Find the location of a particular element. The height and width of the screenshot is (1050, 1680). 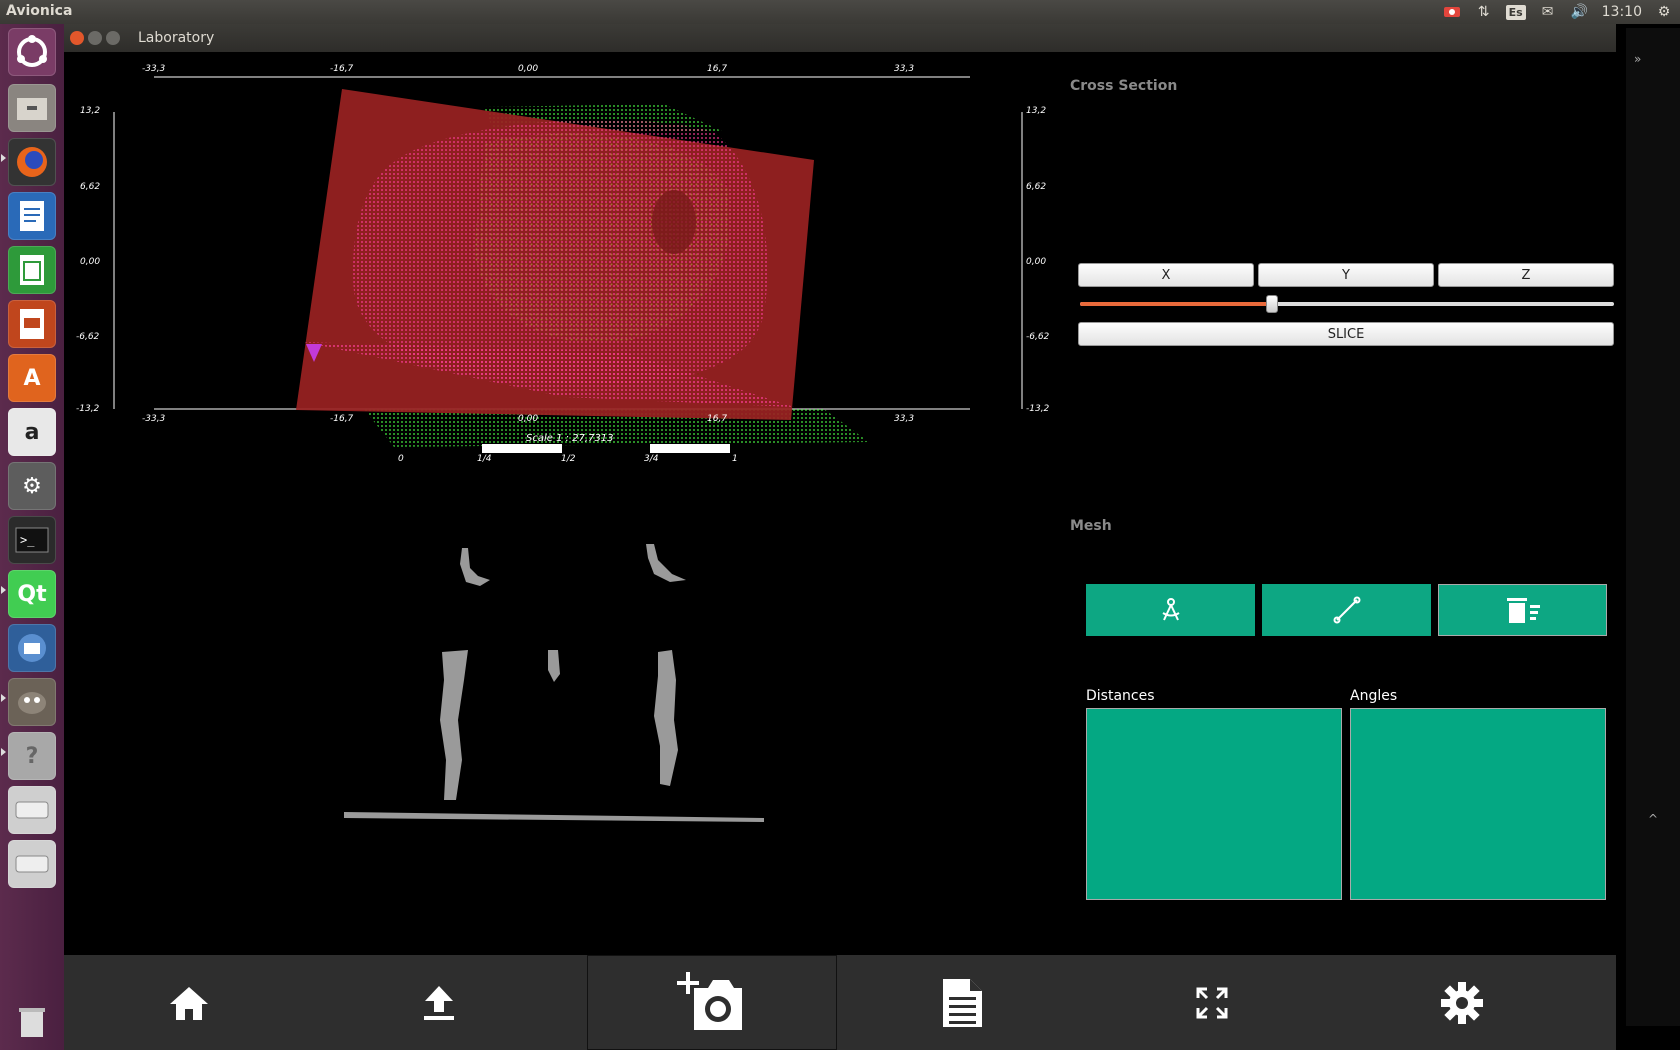

scale-tick: 3/4 is located at coordinates (651, 459).